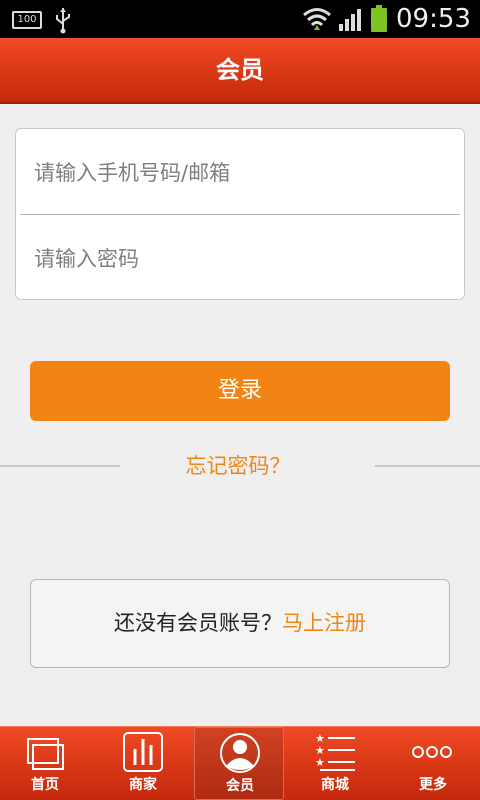 The image size is (480, 800). Describe the element at coordinates (335, 785) in the screenshot. I see `nav-label-mall: 商城` at that location.